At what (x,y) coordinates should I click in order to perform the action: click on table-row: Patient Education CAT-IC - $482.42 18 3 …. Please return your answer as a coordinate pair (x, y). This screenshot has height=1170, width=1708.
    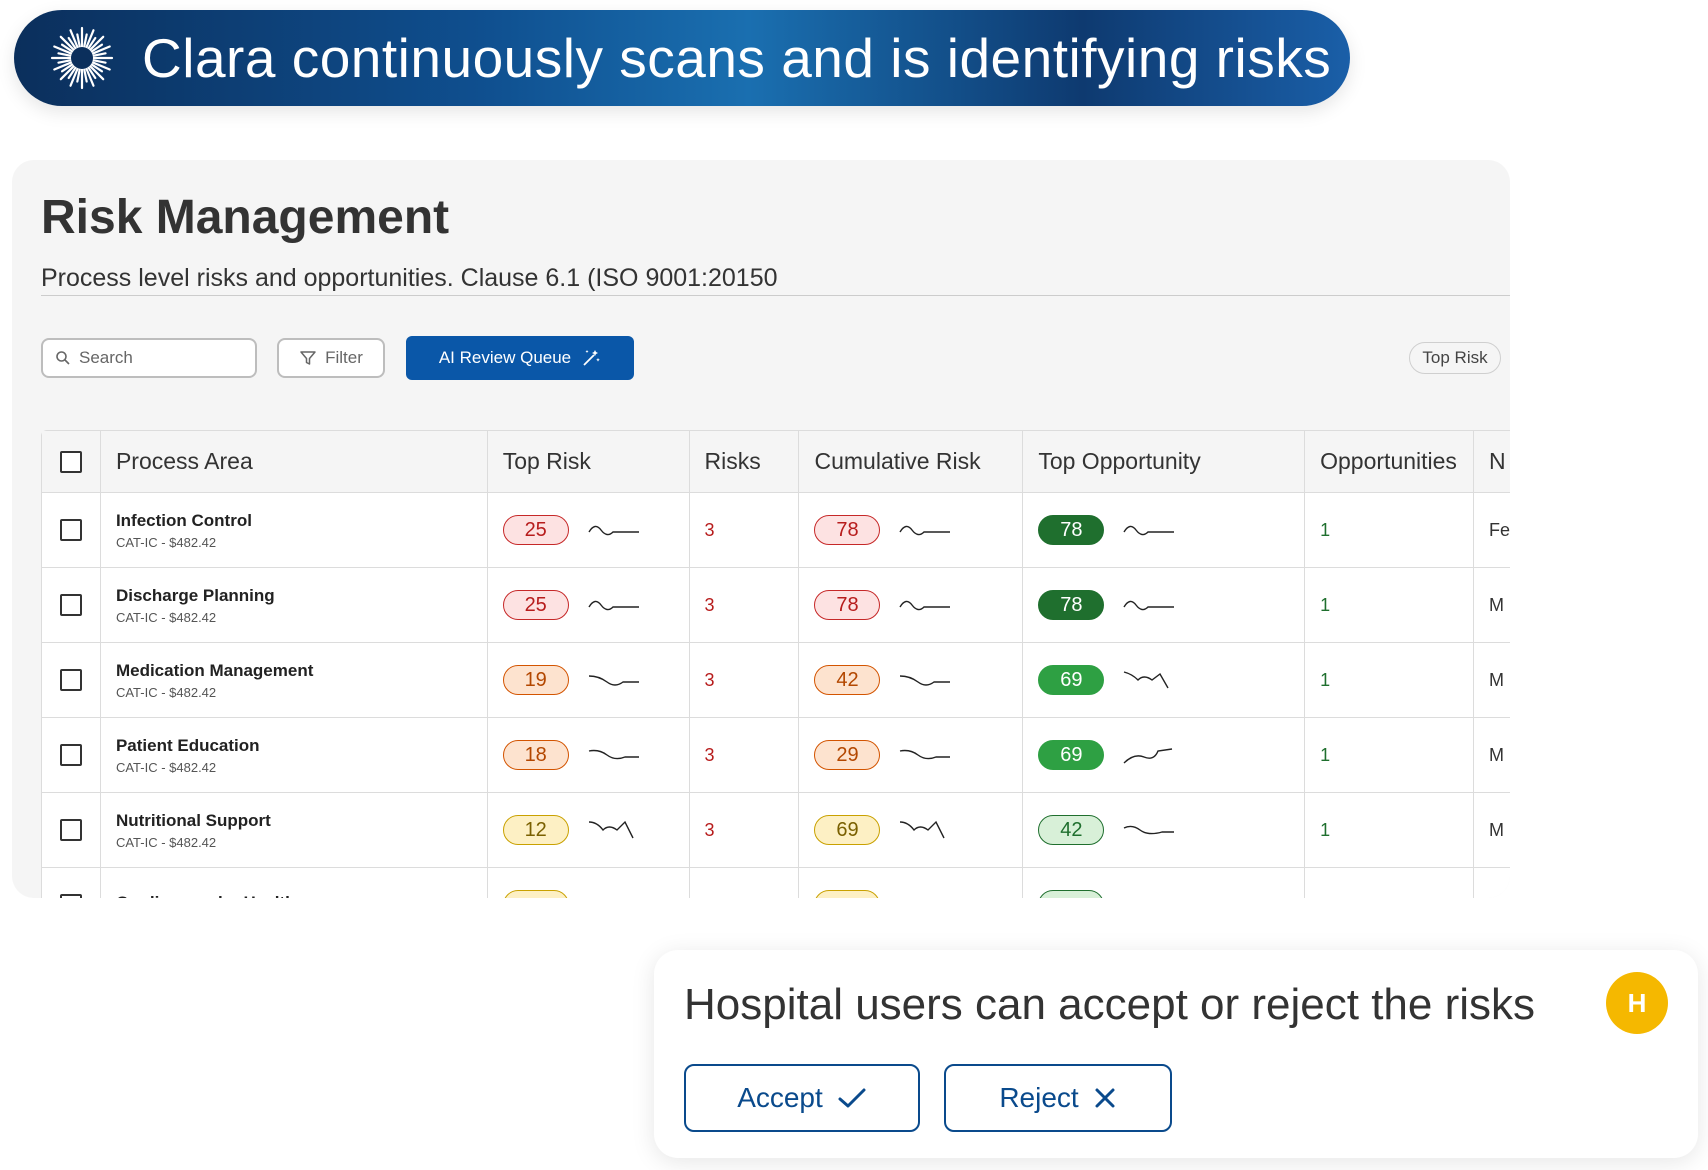
    Looking at the image, I should click on (776, 755).